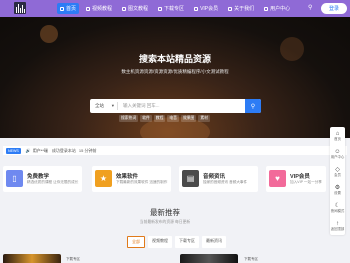 This screenshot has width=350, height=263. I want to click on card-title: VIP会员, so click(300, 177).